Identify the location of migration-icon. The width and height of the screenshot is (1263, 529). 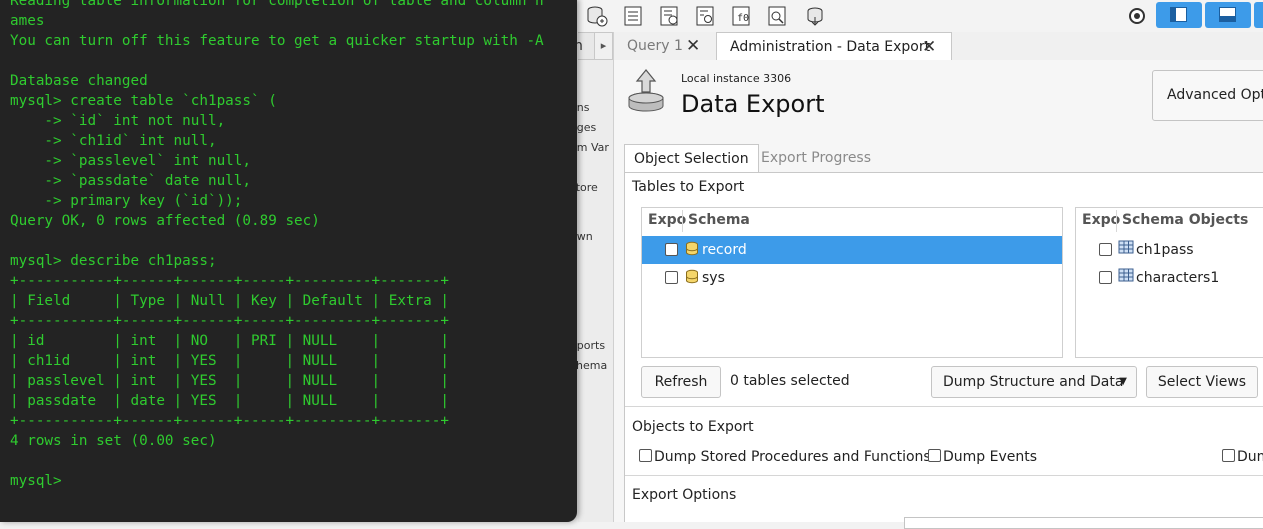
(815, 16).